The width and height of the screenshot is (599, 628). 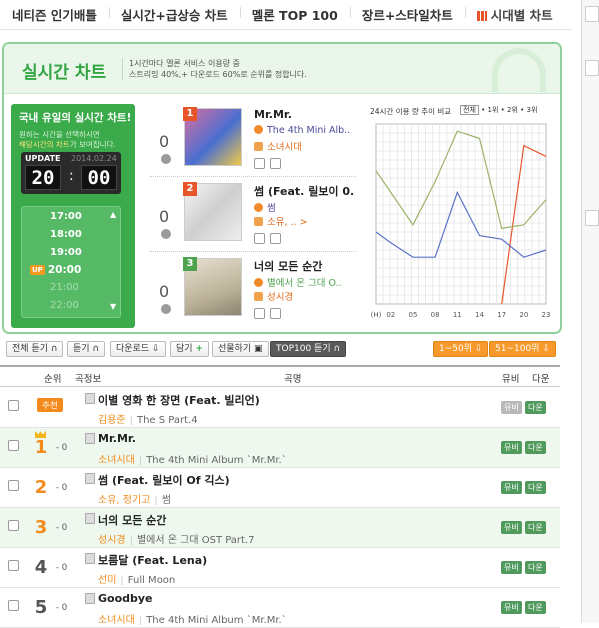 What do you see at coordinates (461, 349) in the screenshot?
I see `range-1-50-button: 1~50위 ⇩` at bounding box center [461, 349].